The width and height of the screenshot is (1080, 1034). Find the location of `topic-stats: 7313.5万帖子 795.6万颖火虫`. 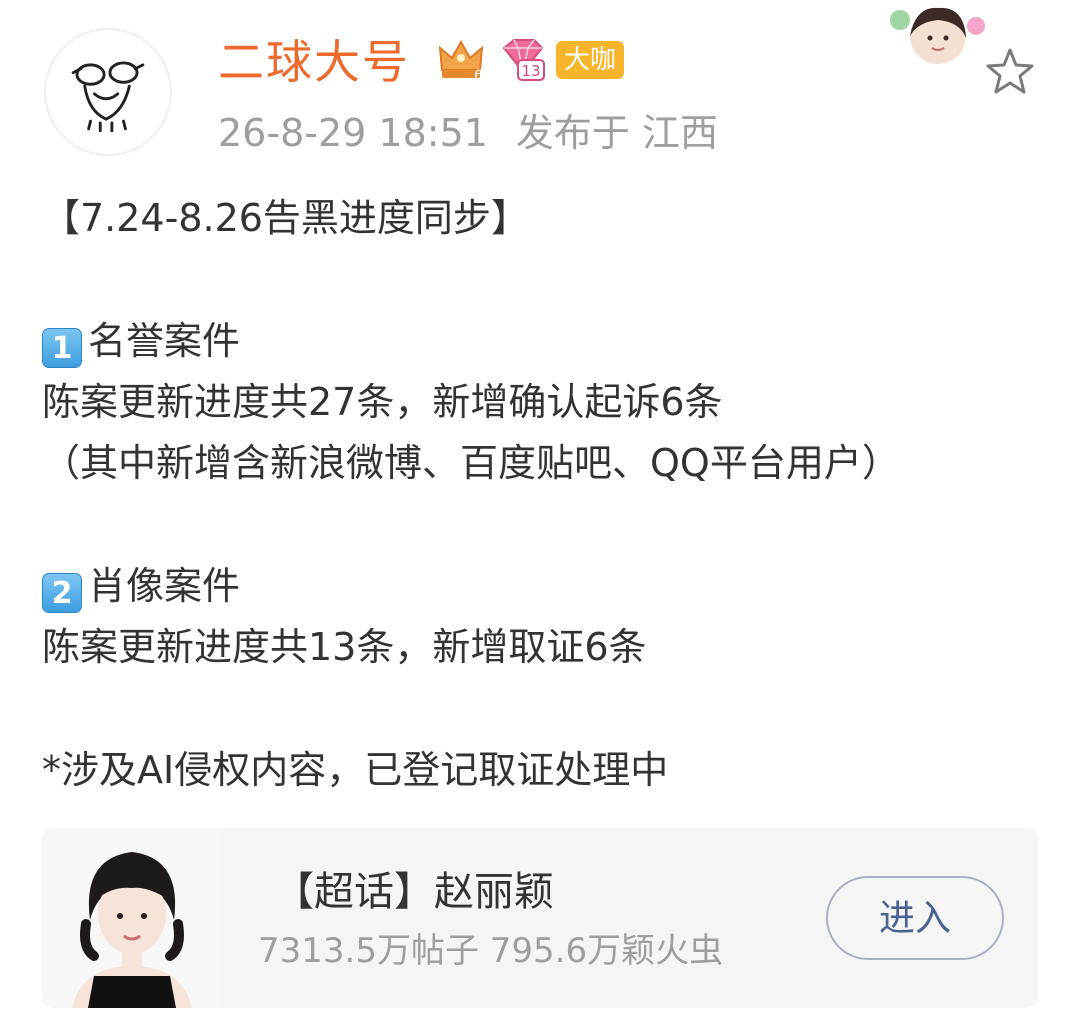

topic-stats: 7313.5万帖子 795.6万颖火虫 is located at coordinates (491, 951).